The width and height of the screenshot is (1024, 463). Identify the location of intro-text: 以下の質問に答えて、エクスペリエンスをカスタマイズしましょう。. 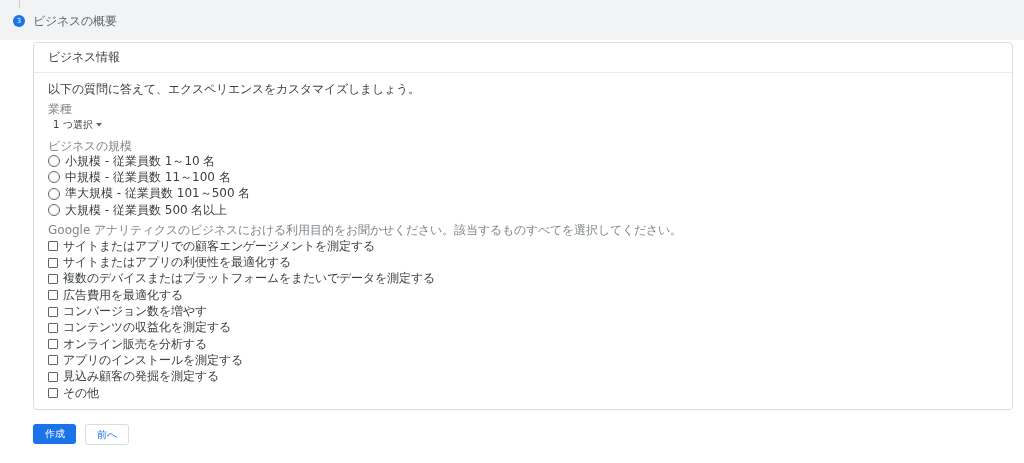
(234, 89).